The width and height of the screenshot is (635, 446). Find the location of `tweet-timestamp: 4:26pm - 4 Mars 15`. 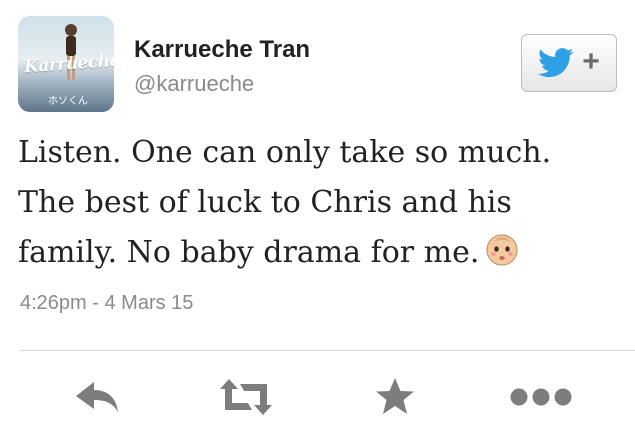

tweet-timestamp: 4:26pm - 4 Mars 15 is located at coordinates (106, 303).